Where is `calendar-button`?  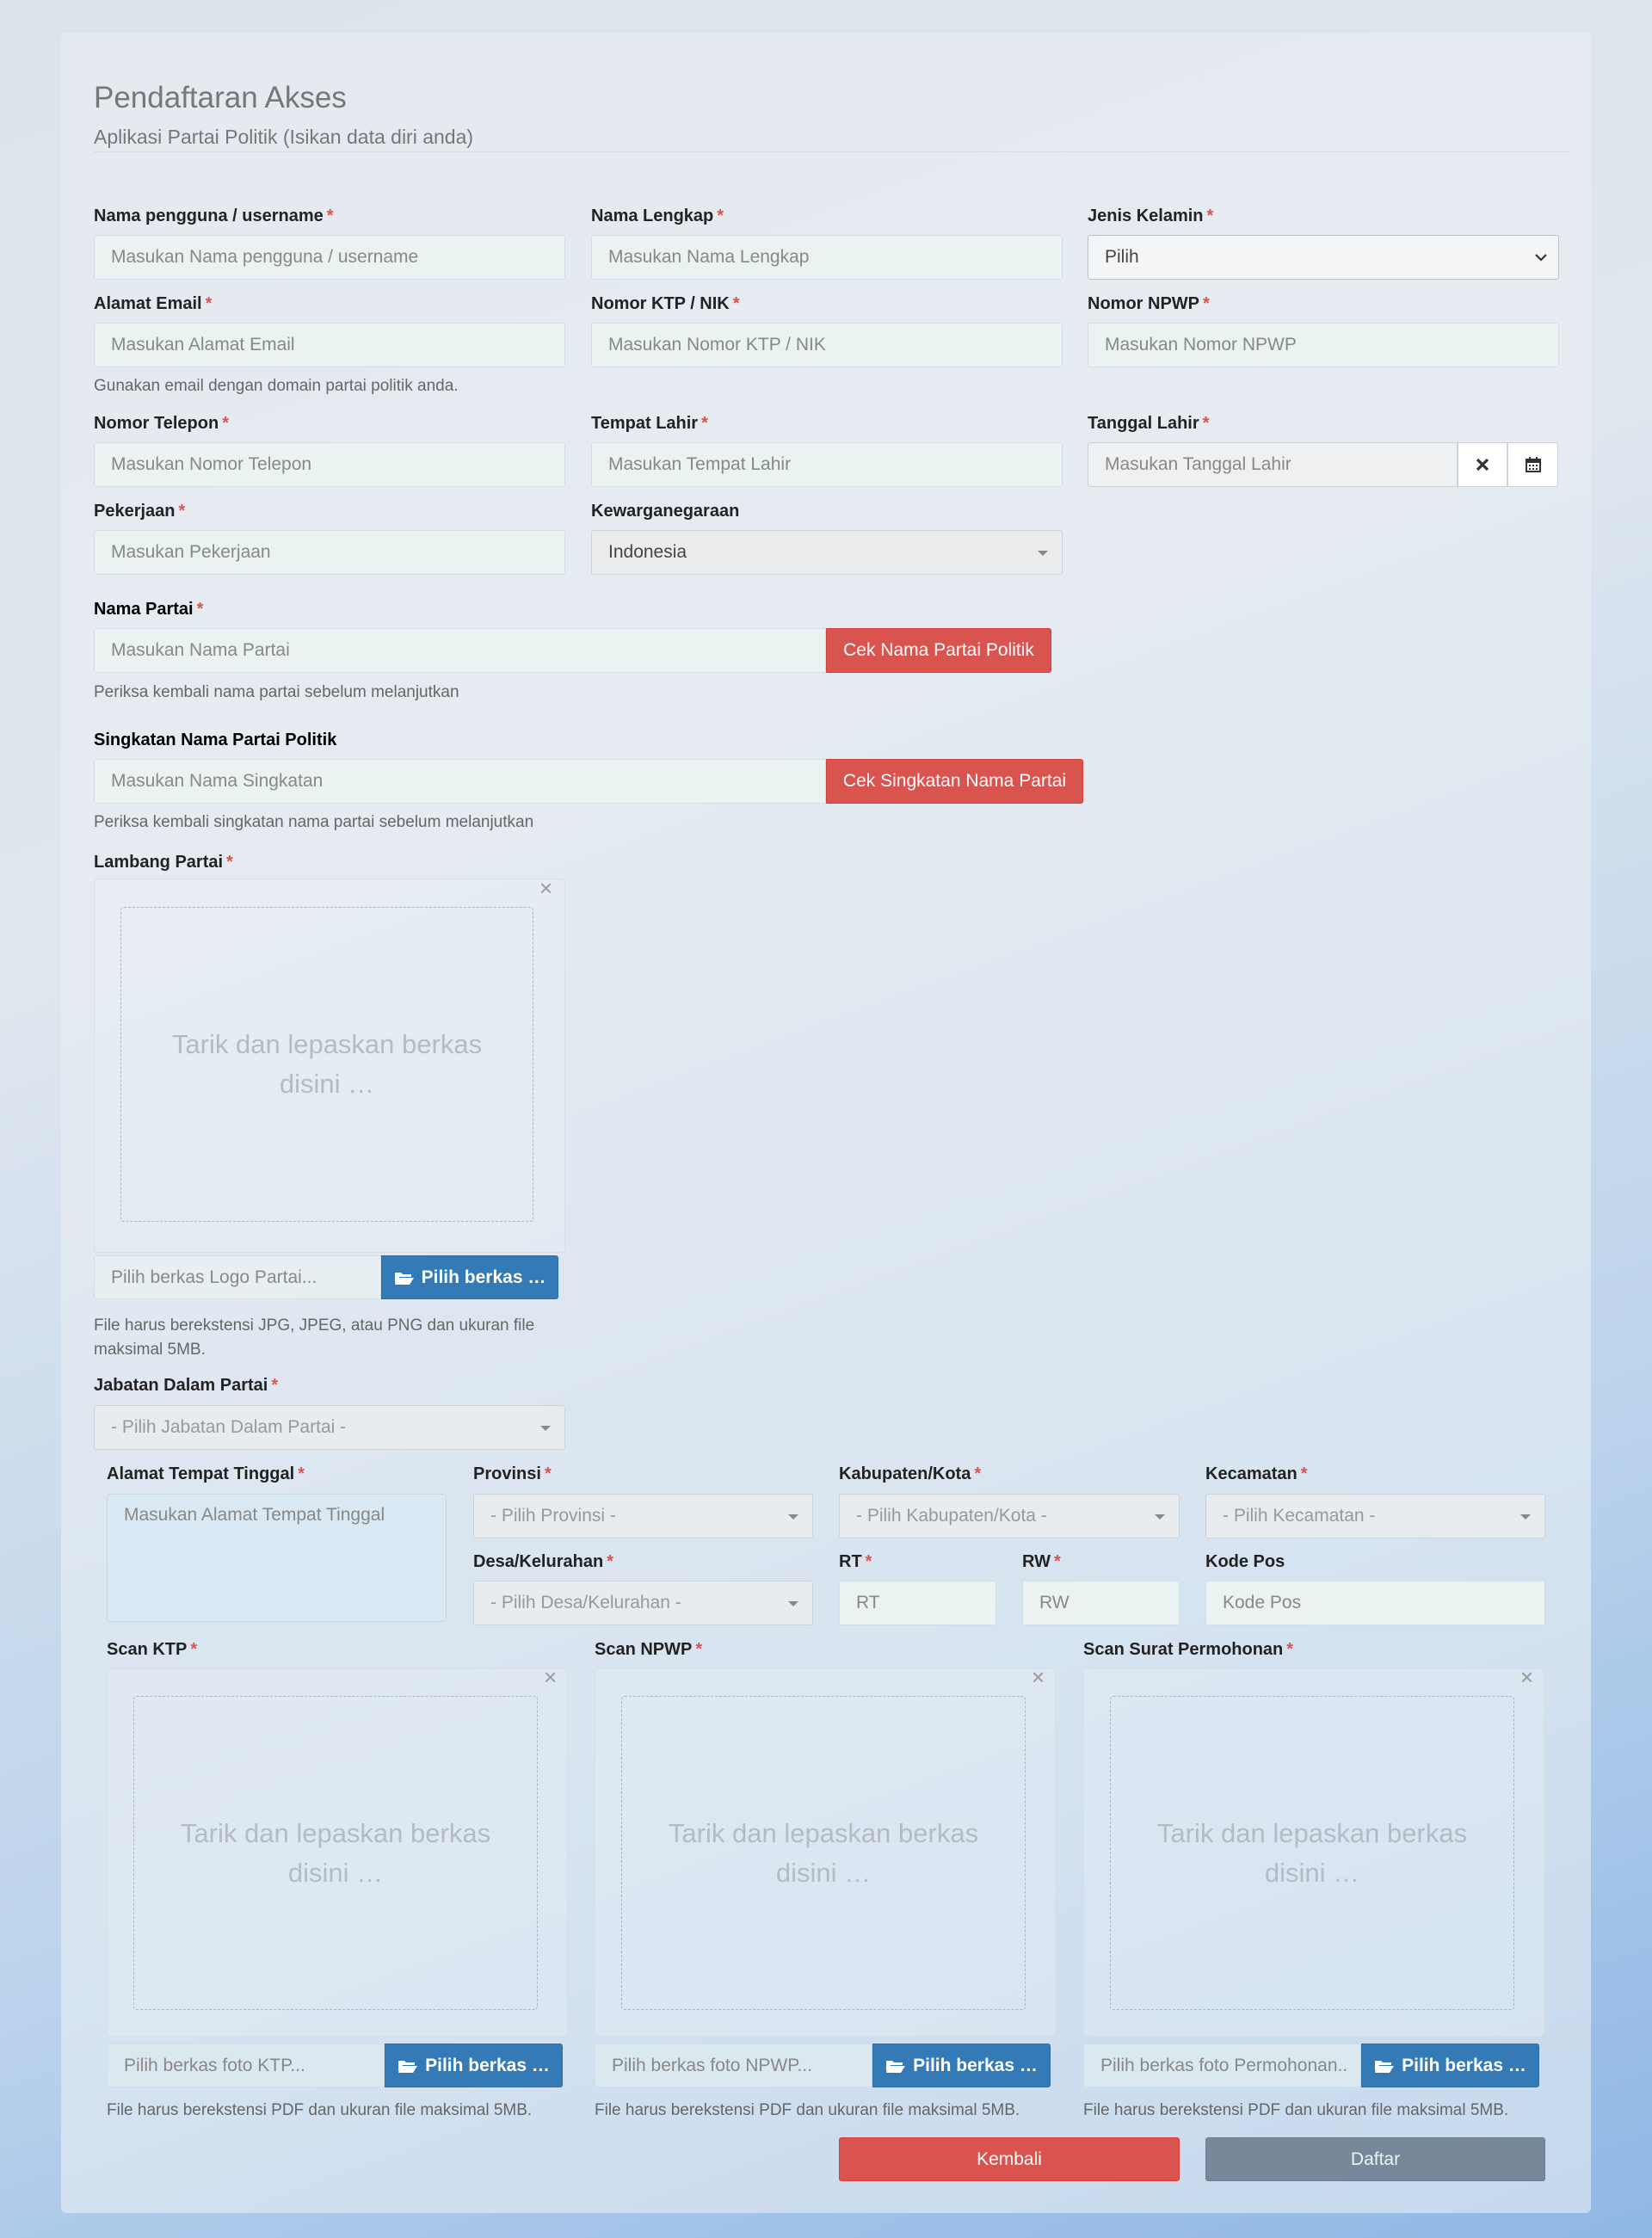 calendar-button is located at coordinates (1532, 464).